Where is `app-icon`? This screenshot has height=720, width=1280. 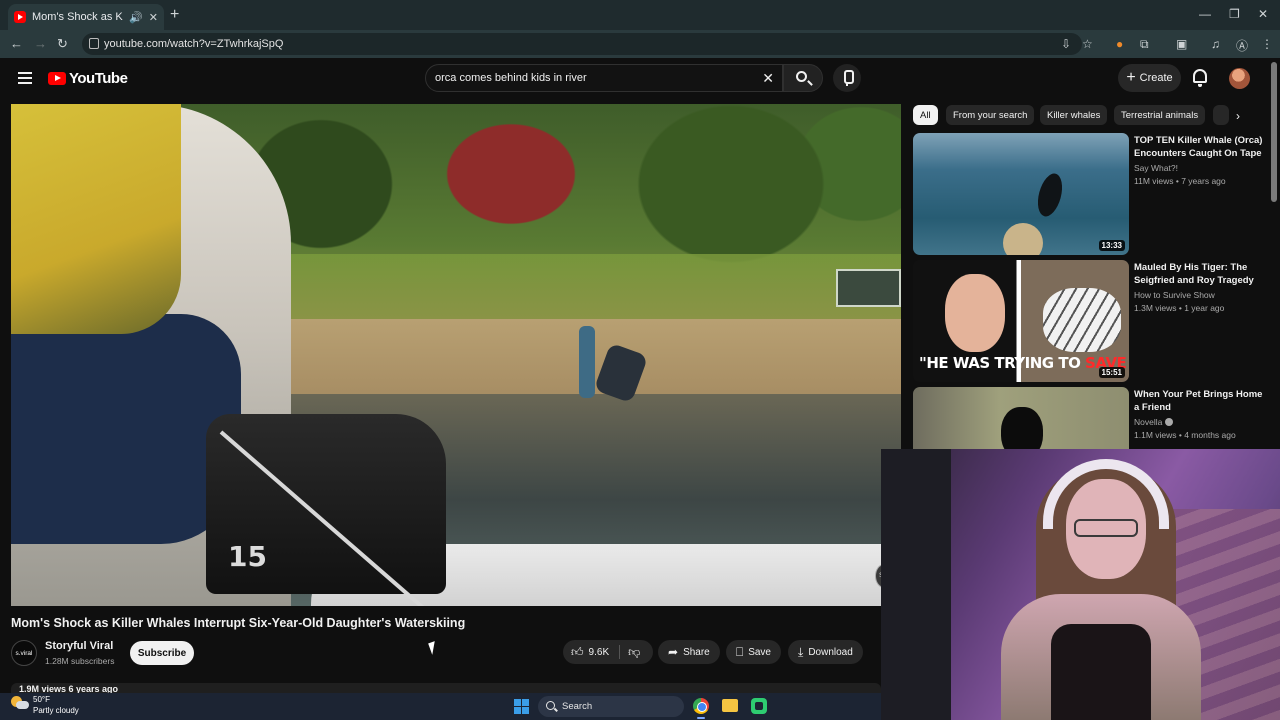 app-icon is located at coordinates (759, 706).